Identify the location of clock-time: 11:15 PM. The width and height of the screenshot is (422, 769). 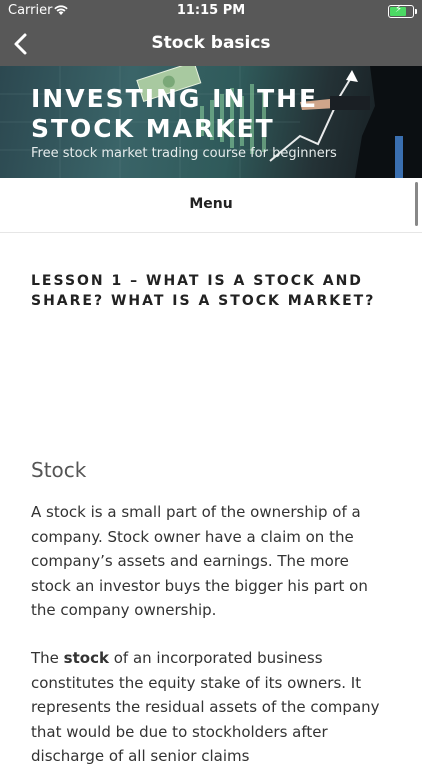
(211, 10).